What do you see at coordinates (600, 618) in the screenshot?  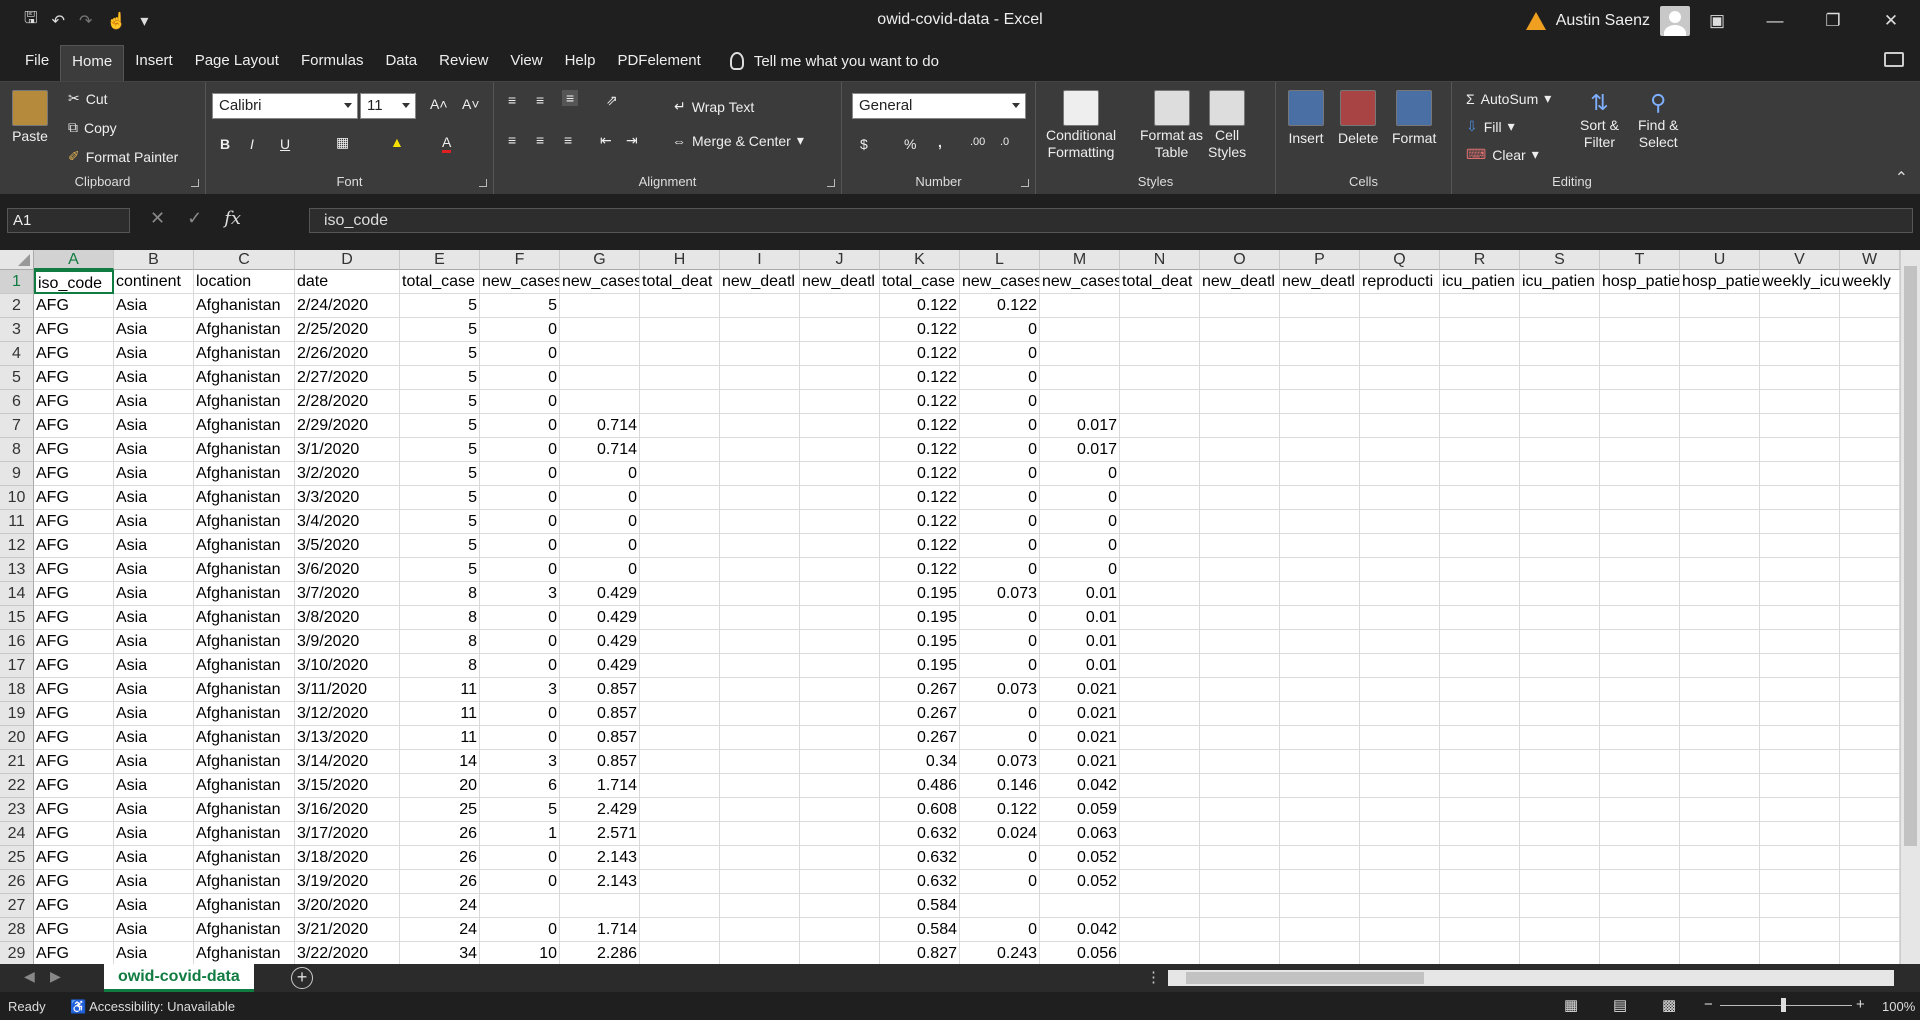 I see `table-cell: 0.429` at bounding box center [600, 618].